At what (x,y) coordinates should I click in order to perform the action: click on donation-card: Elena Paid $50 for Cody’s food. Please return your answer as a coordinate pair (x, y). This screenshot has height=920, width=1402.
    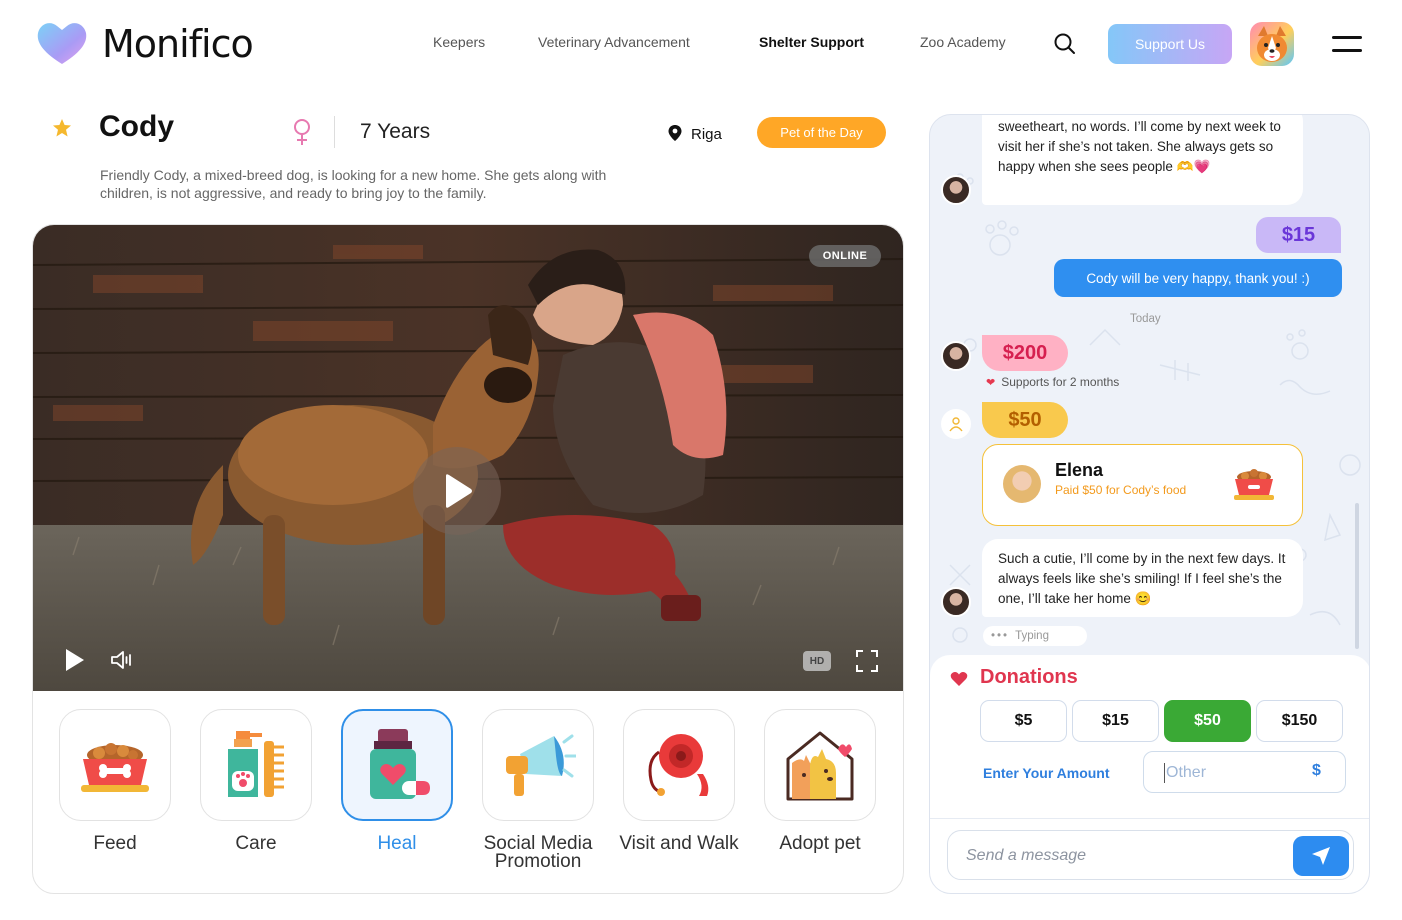
    Looking at the image, I should click on (1142, 485).